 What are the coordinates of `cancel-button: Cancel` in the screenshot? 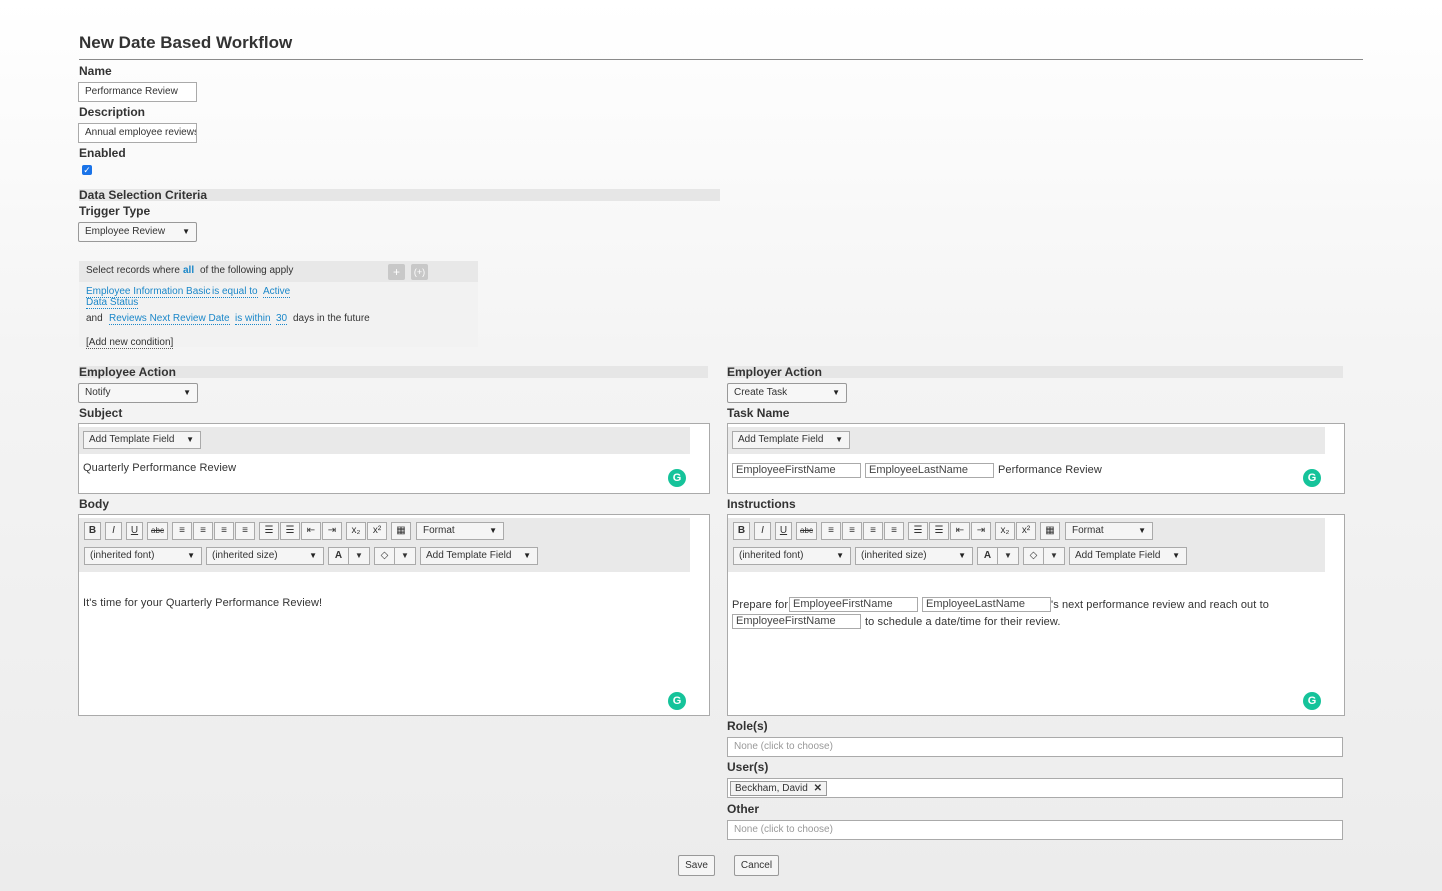 It's located at (756, 865).